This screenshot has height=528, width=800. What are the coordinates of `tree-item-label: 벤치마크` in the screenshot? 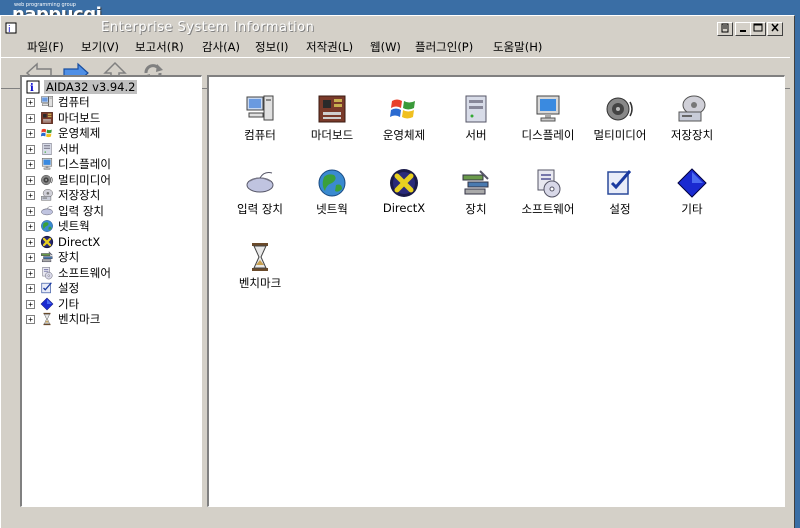 It's located at (79, 319).